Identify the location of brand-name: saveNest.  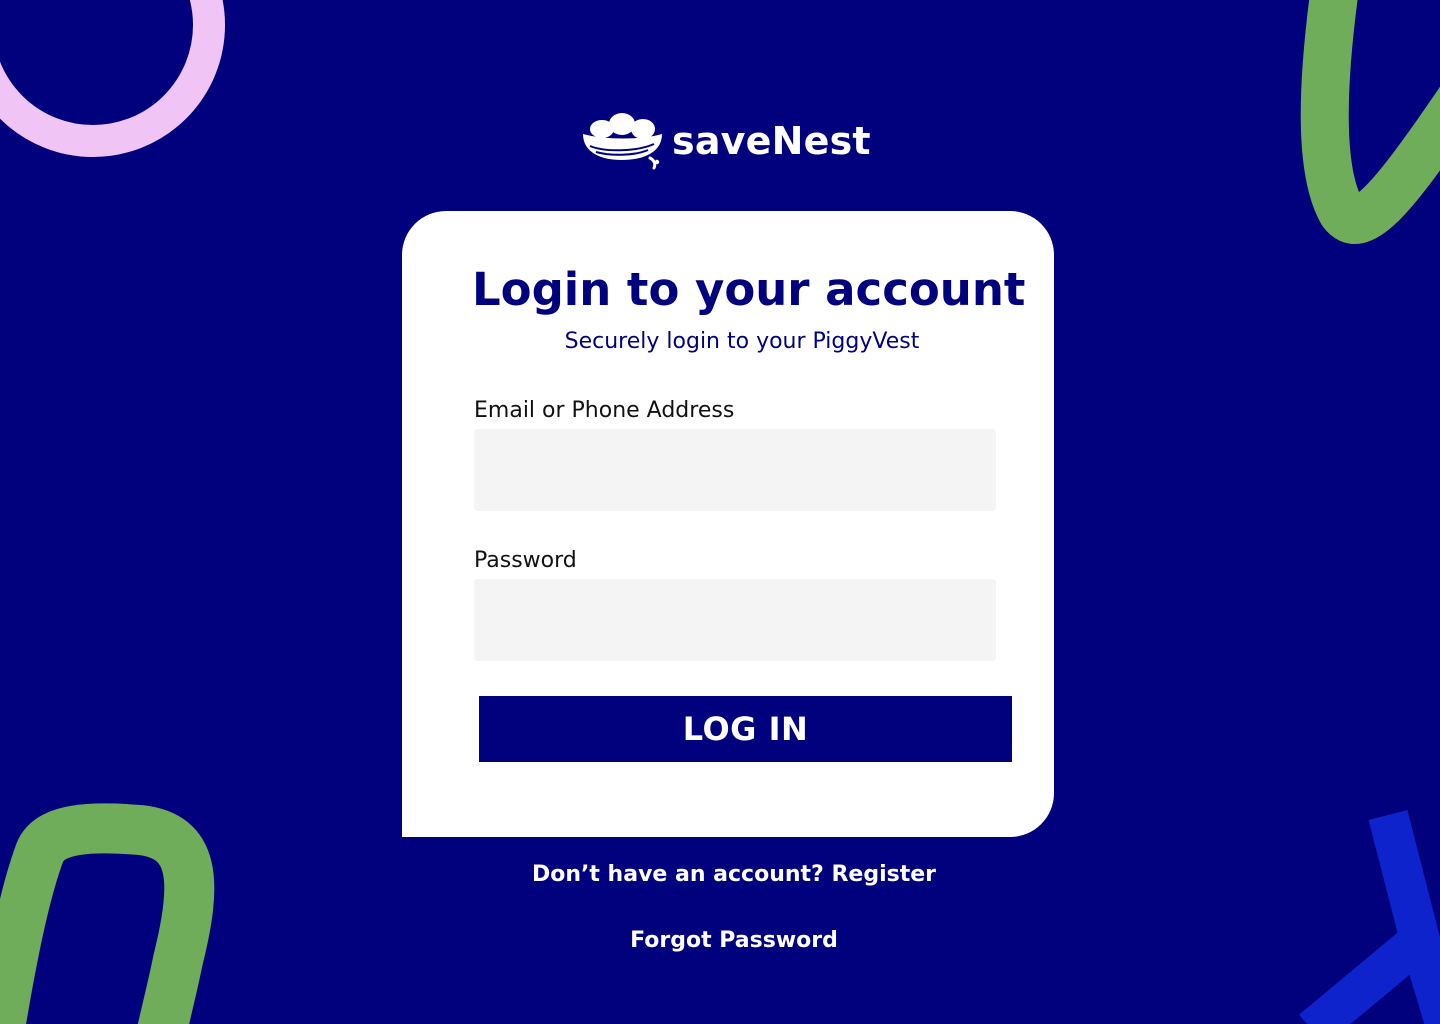
(771, 141).